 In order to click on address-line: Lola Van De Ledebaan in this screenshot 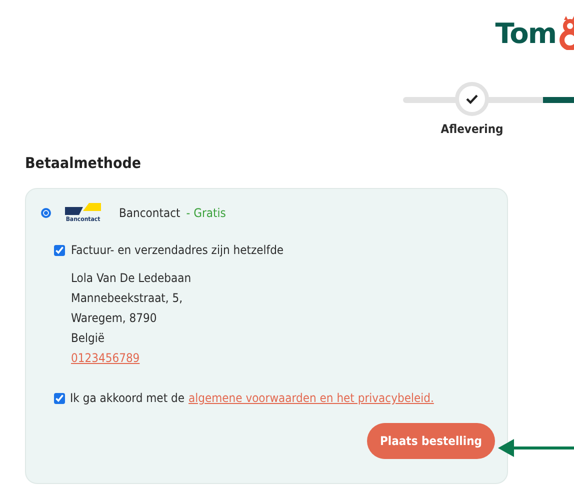, I will do `click(131, 278)`.